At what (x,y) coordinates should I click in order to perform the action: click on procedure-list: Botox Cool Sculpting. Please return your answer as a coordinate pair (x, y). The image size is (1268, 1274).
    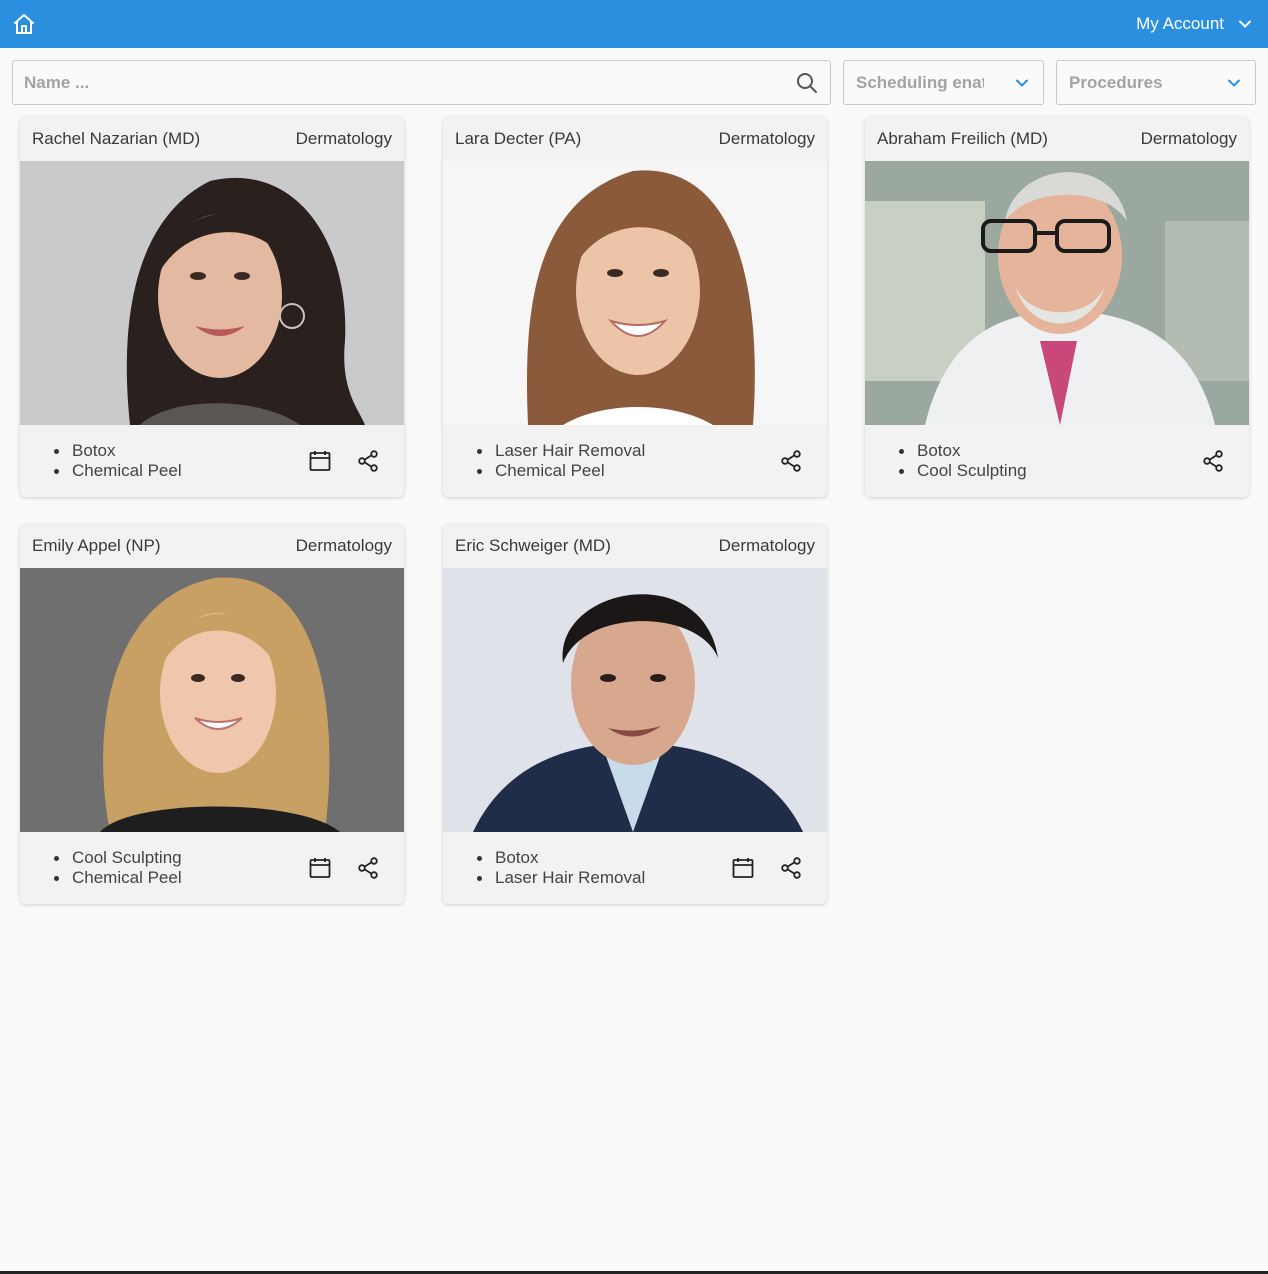
    Looking at the image, I should click on (963, 461).